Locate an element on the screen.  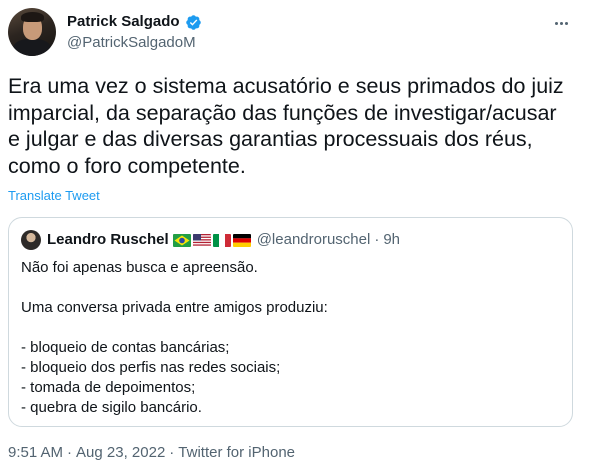
usa-flag-icon is located at coordinates (201, 240).